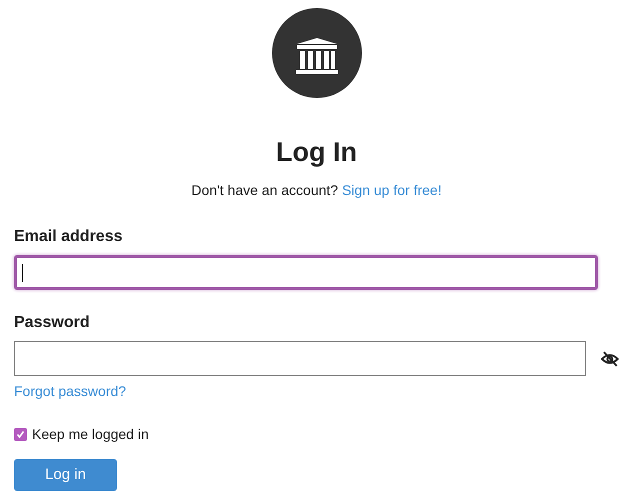 The height and width of the screenshot is (499, 633). What do you see at coordinates (317, 53) in the screenshot?
I see `museum-logo-icon` at bounding box center [317, 53].